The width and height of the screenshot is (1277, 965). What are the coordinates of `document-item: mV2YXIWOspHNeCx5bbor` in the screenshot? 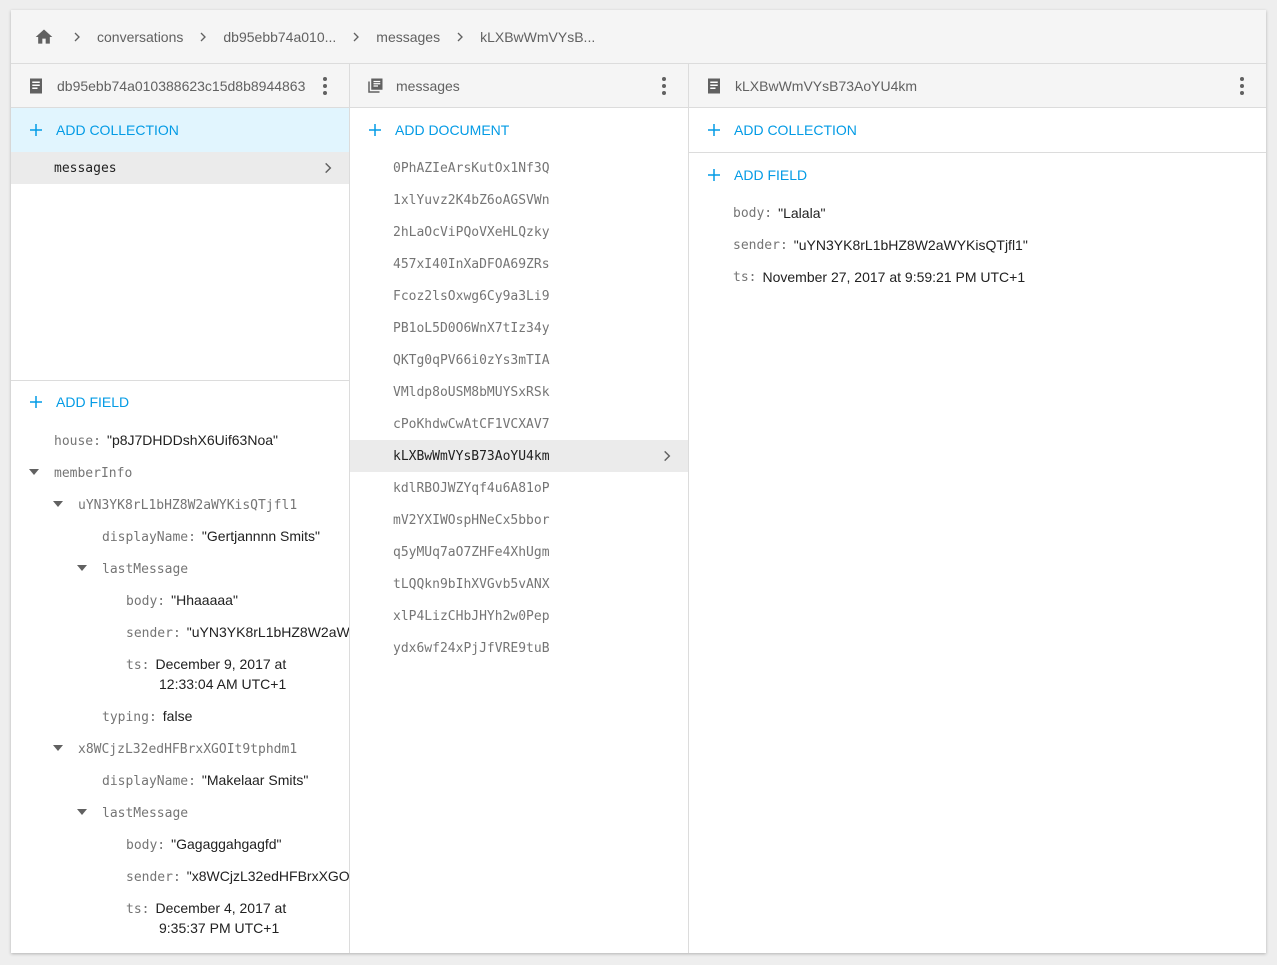 It's located at (519, 520).